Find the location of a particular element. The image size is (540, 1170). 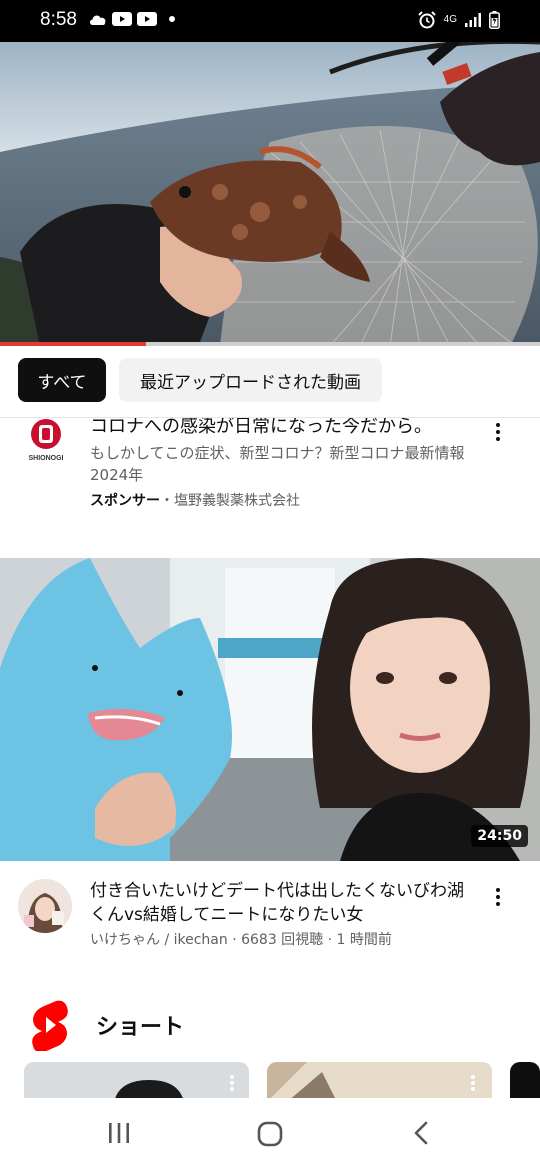

dot-icon is located at coordinates (172, 19).